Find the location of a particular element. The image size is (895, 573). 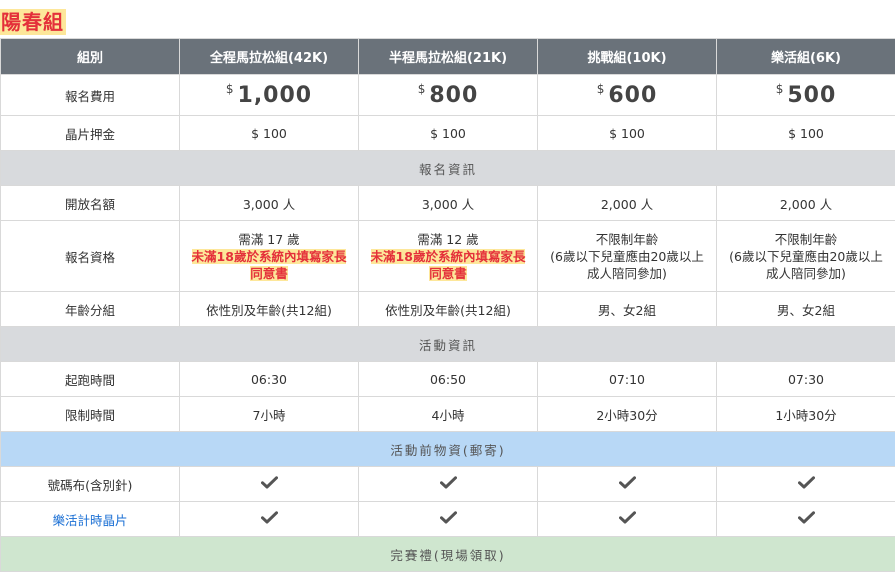

eligibility-half: 需滿 12 歲 未滿18歲於系統內填寫家長 同意書 is located at coordinates (448, 256).